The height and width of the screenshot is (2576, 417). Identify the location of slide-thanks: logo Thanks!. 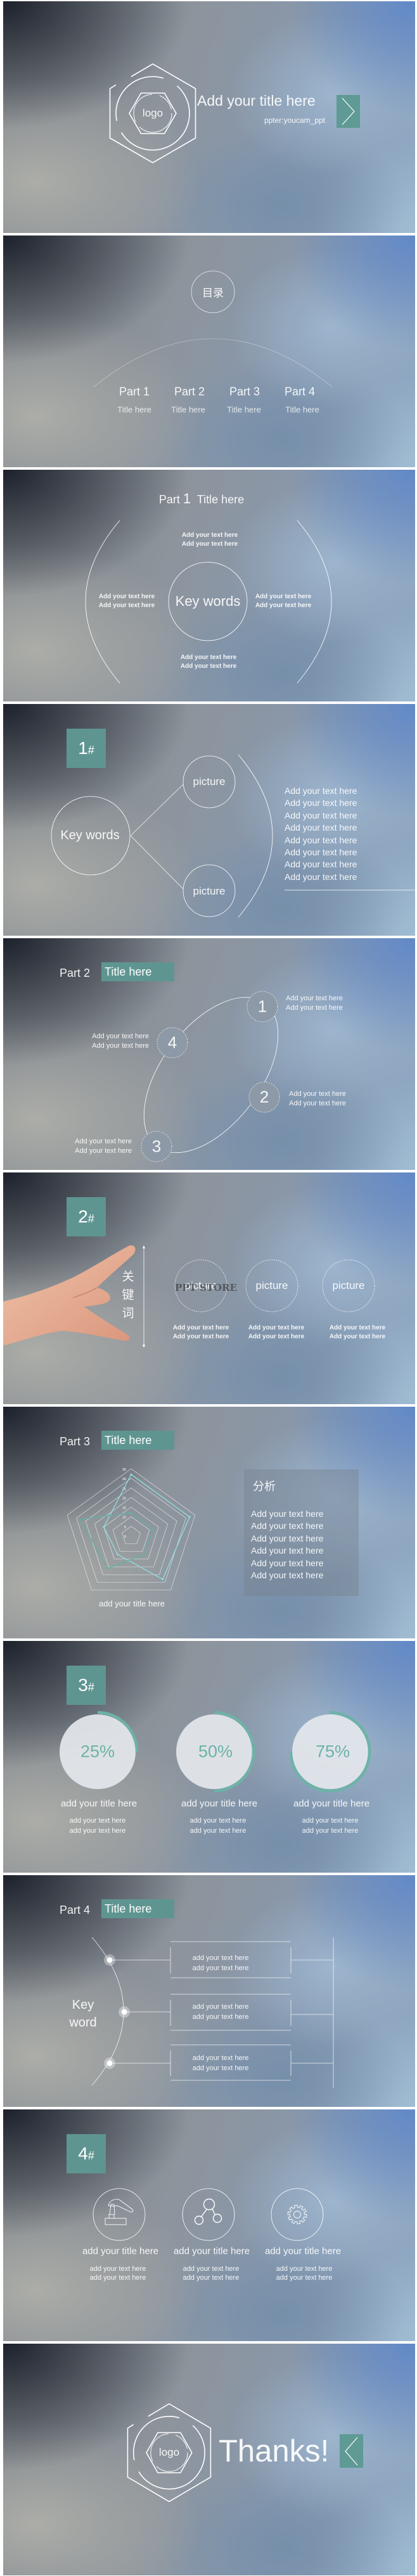
(209, 2459).